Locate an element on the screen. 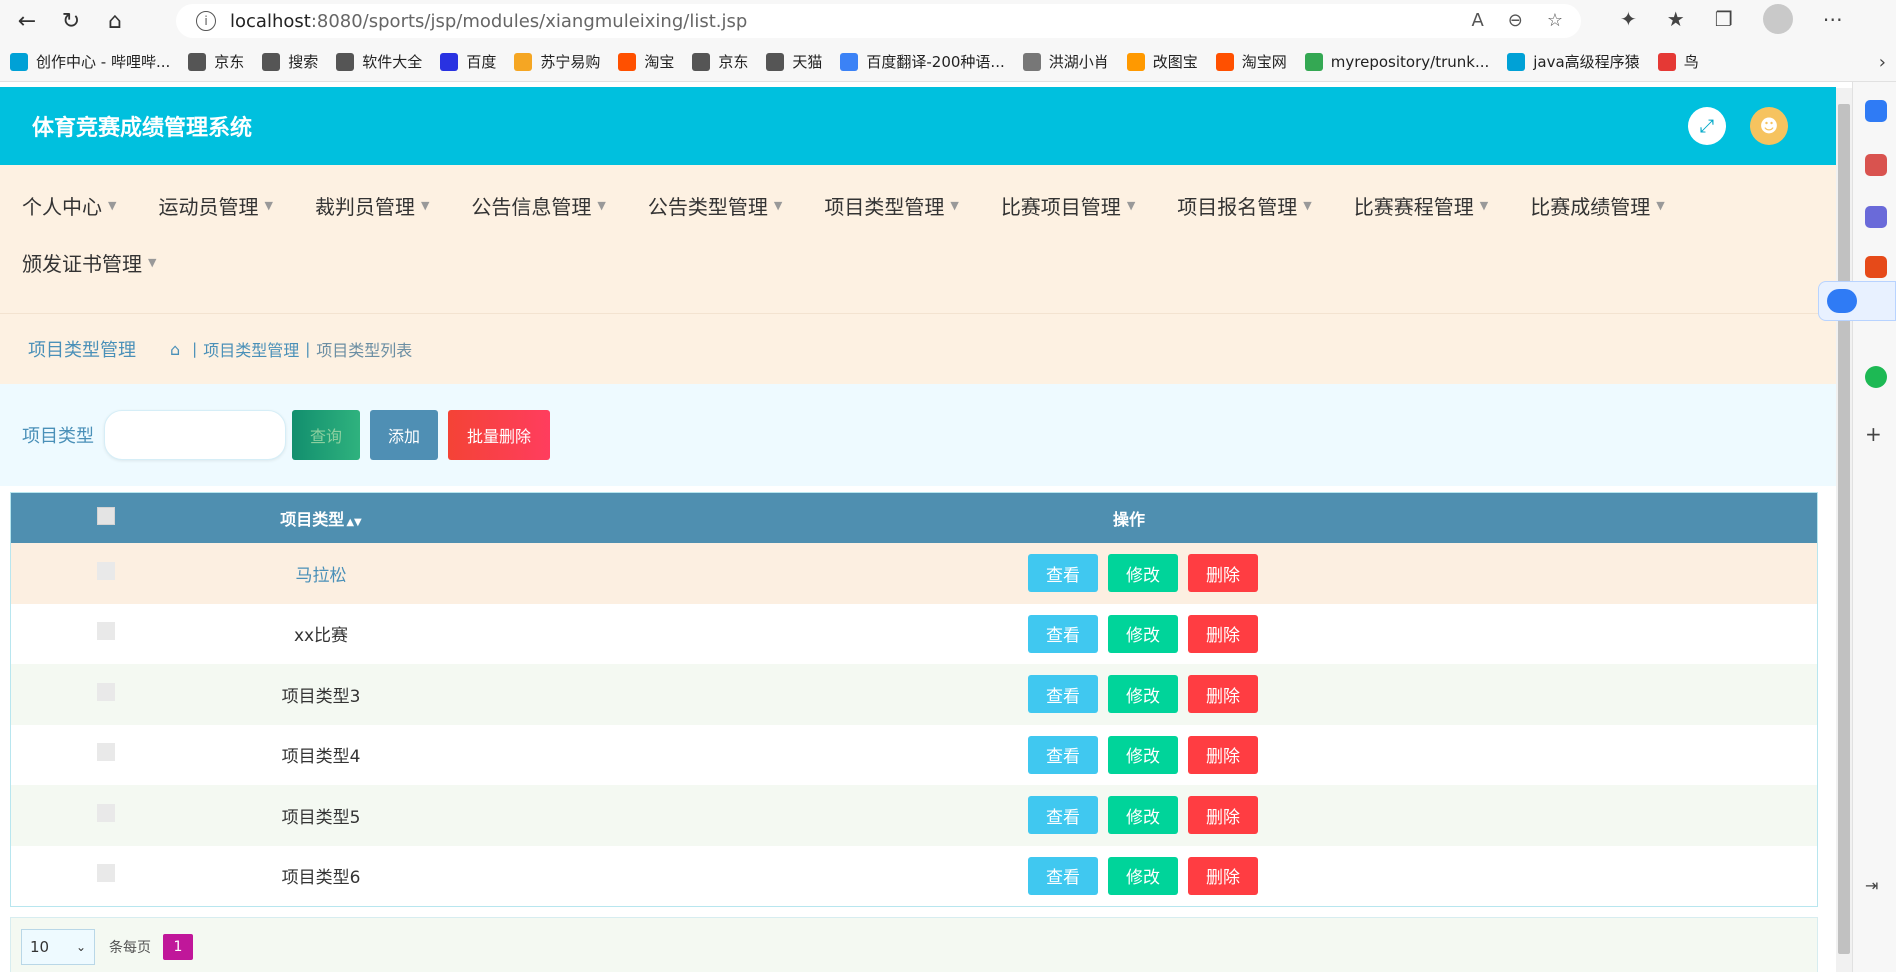  bookmark-item: 淘宝网 is located at coordinates (1251, 61).